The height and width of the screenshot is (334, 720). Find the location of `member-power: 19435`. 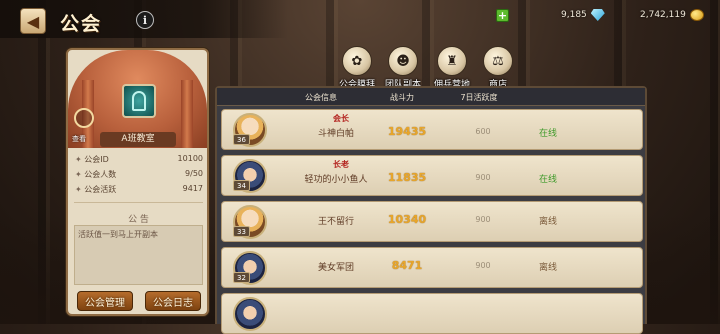

member-power: 19435 is located at coordinates (407, 131).